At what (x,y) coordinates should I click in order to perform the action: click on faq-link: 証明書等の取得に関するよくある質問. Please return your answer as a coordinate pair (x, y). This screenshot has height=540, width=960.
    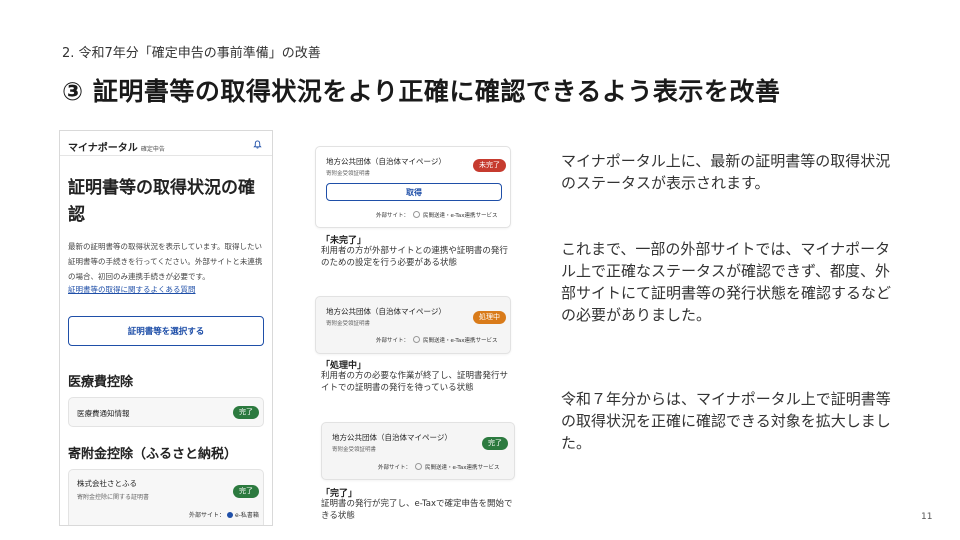
    Looking at the image, I should click on (132, 289).